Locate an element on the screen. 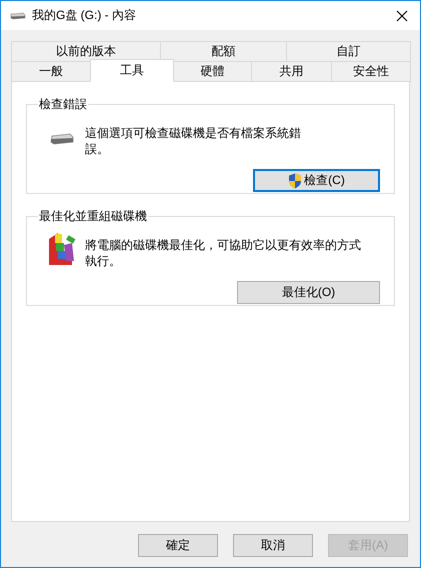 Image resolution: width=421 pixels, height=568 pixels. description: 將電腦的磁碟機最佳化，可協助它以更有效率的方式執行。 is located at coordinates (223, 253).